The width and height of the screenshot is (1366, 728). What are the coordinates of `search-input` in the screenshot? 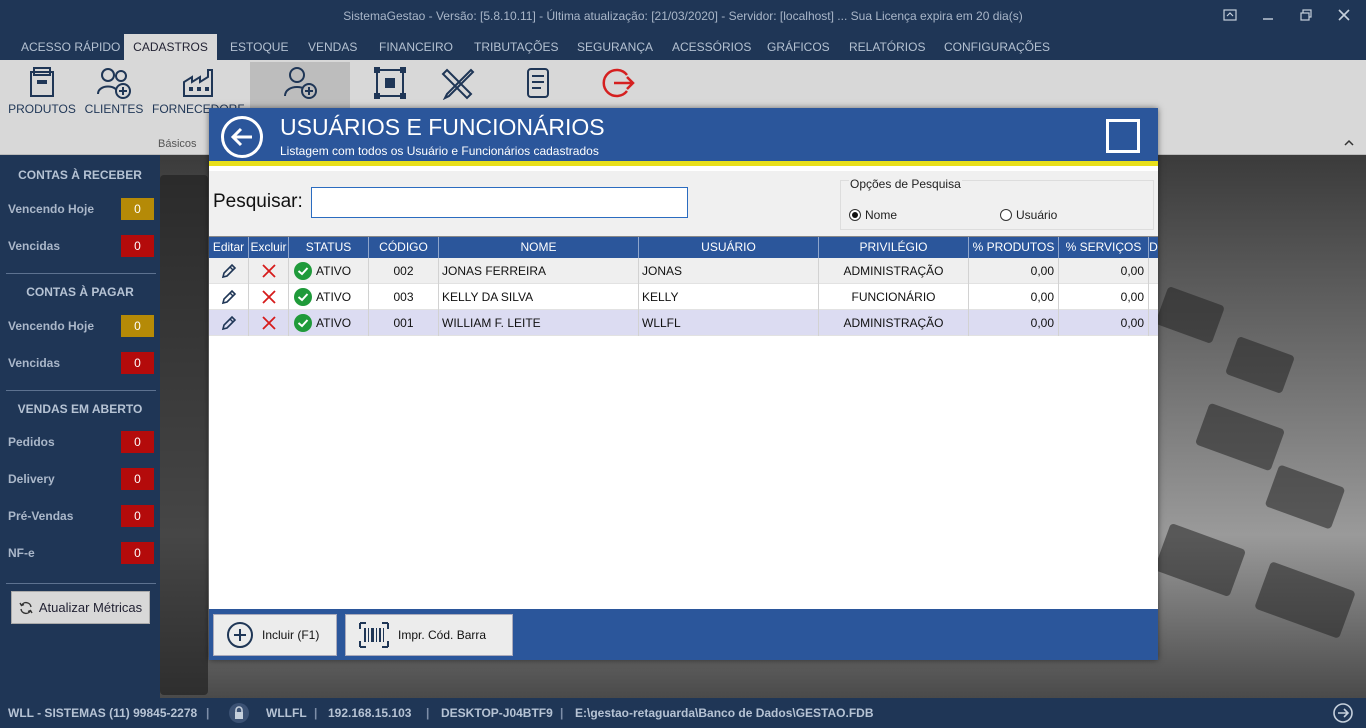 It's located at (499, 202).